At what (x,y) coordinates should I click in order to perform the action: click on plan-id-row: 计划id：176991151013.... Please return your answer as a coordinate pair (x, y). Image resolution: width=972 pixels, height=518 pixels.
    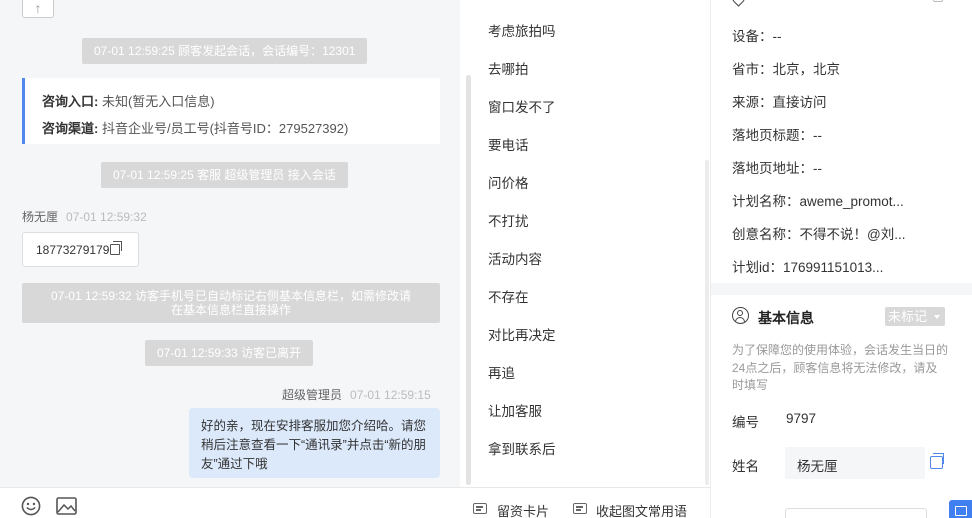
    Looking at the image, I should click on (808, 267).